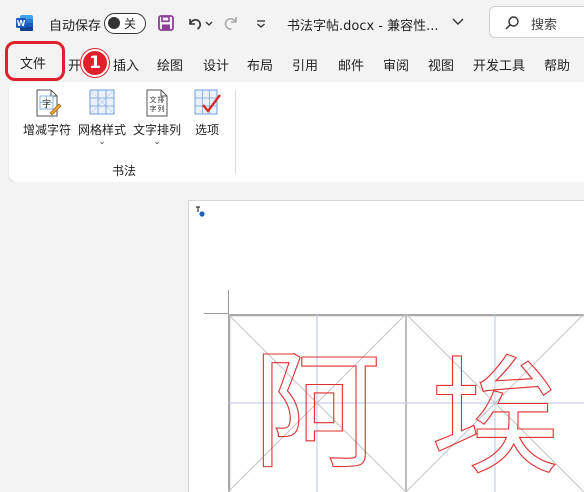 The width and height of the screenshot is (584, 492). I want to click on search-icon, so click(512, 23).